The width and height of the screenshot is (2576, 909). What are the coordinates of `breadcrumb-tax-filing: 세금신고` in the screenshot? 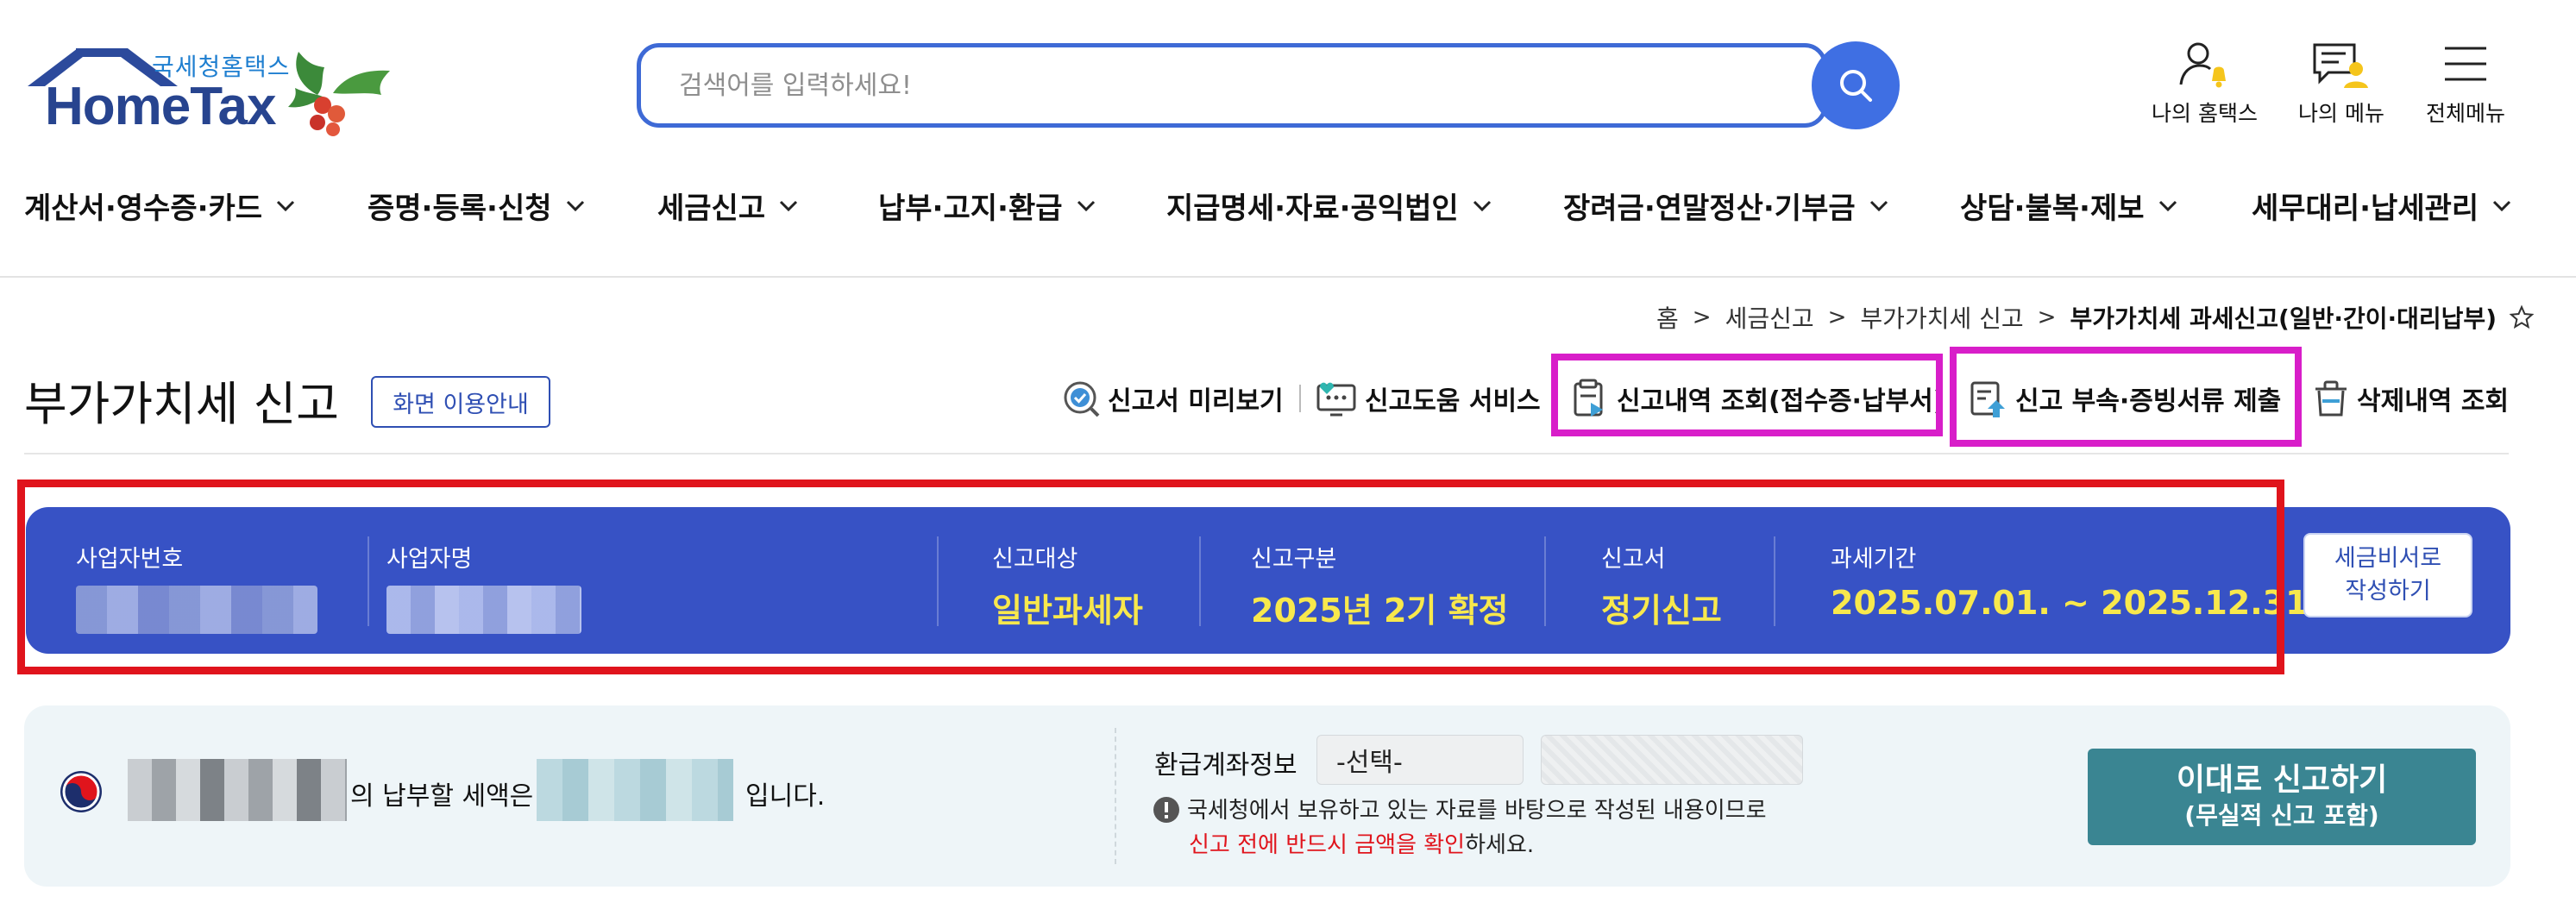 It's located at (1769, 317).